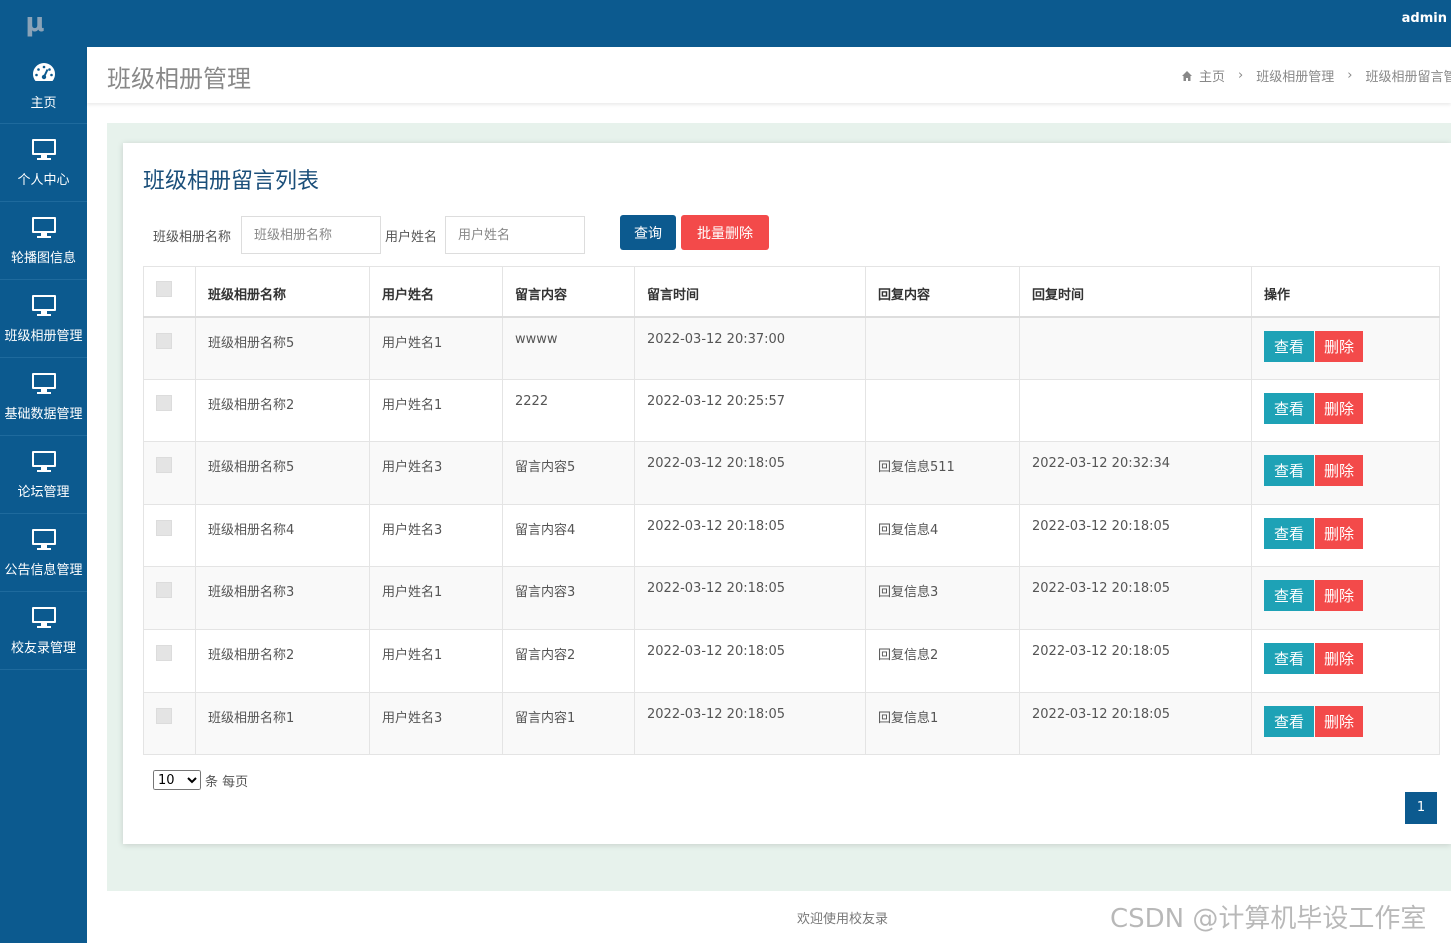 The image size is (1451, 943). What do you see at coordinates (282, 598) in the screenshot?
I see `album-cell: 班级相册名称3` at bounding box center [282, 598].